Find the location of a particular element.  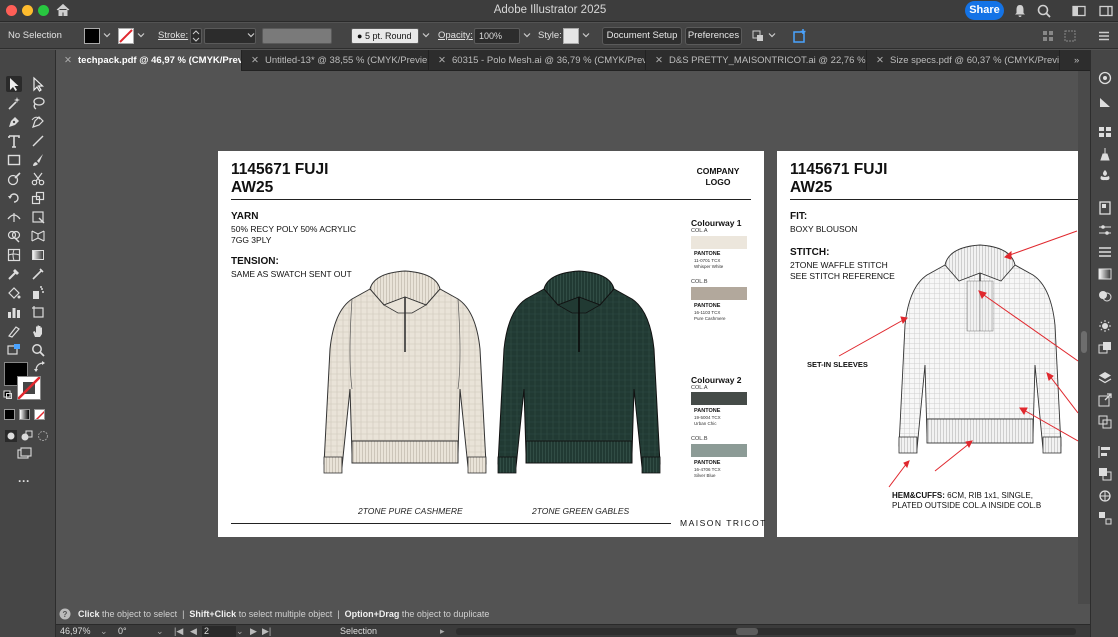

search-icon is located at coordinates (1044, 11).